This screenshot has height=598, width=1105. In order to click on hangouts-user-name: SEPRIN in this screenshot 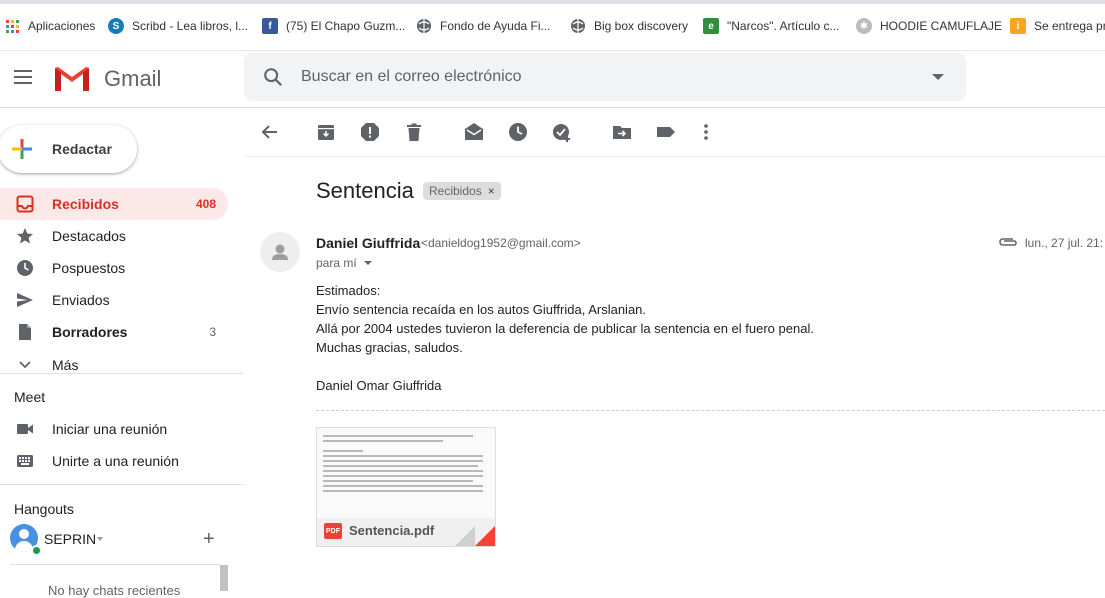, I will do `click(70, 539)`.